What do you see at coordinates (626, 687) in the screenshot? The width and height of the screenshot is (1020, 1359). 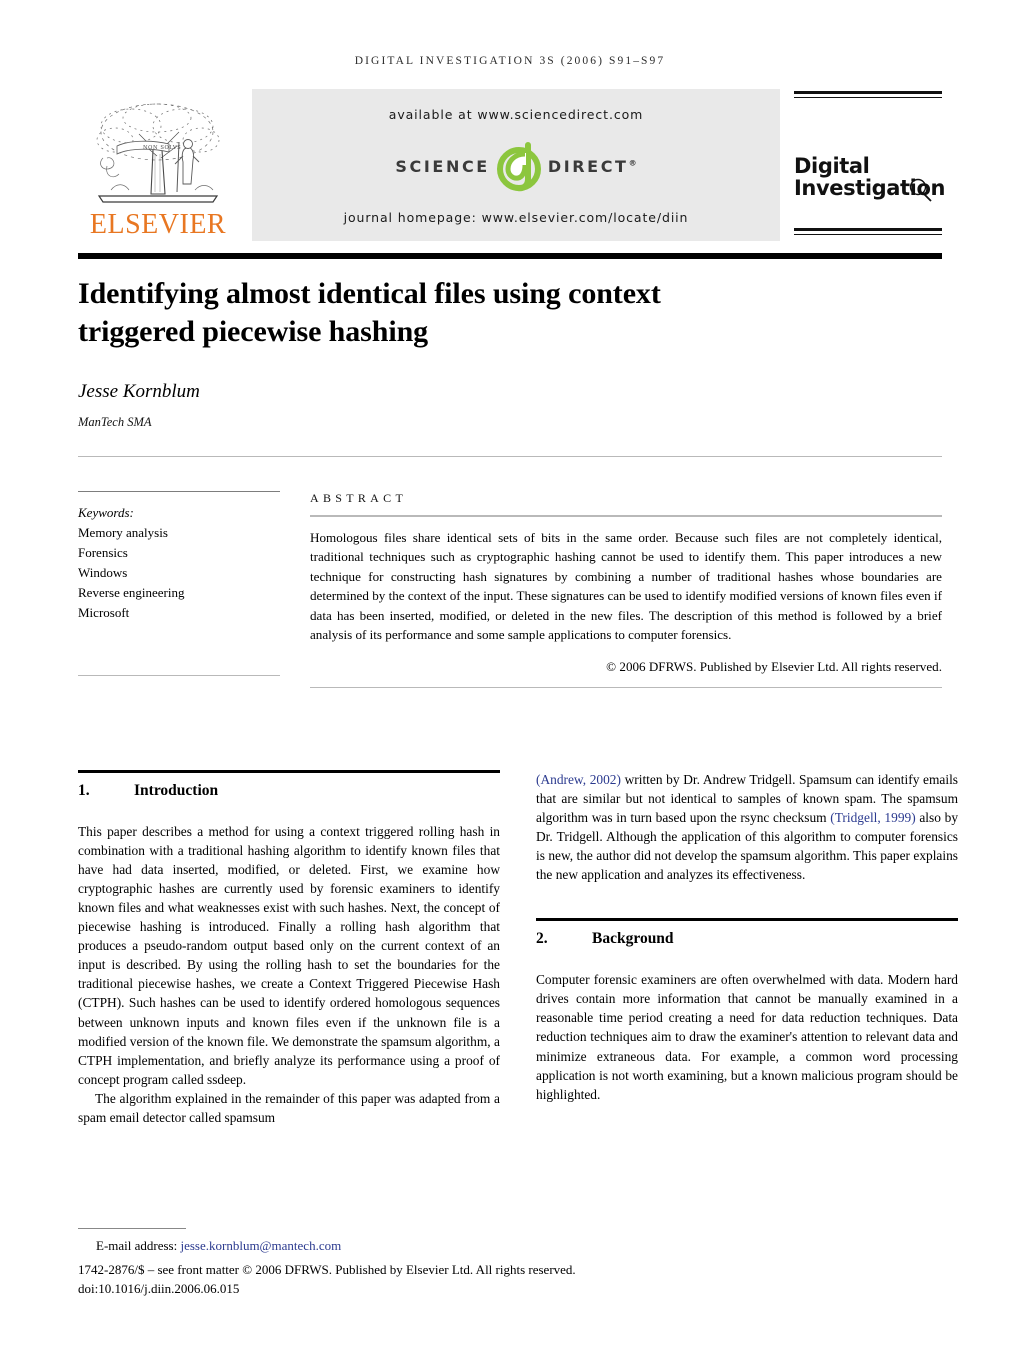 I see `abstract-bottom-rule` at bounding box center [626, 687].